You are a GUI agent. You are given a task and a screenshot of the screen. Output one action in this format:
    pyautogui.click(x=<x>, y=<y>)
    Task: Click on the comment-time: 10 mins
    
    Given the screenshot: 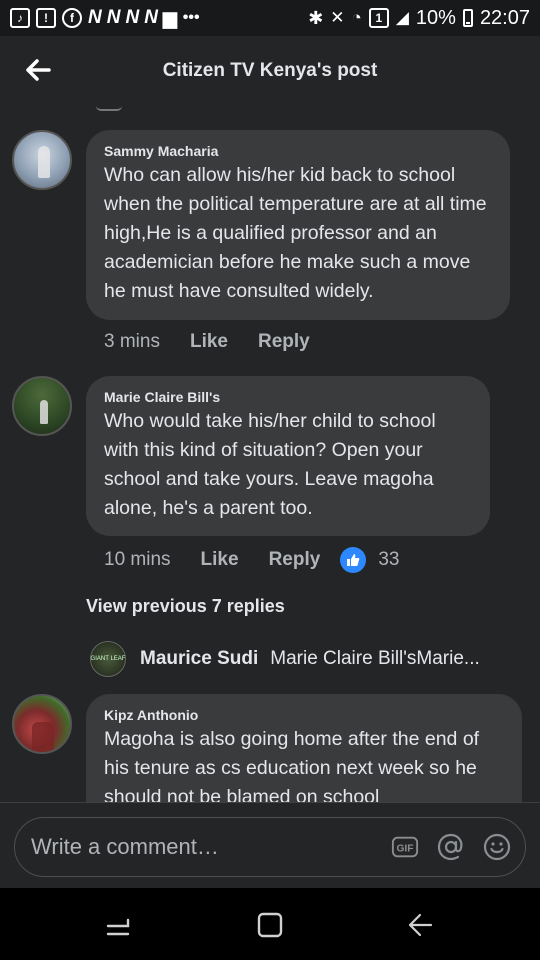 What is the action you would take?
    pyautogui.click(x=137, y=559)
    